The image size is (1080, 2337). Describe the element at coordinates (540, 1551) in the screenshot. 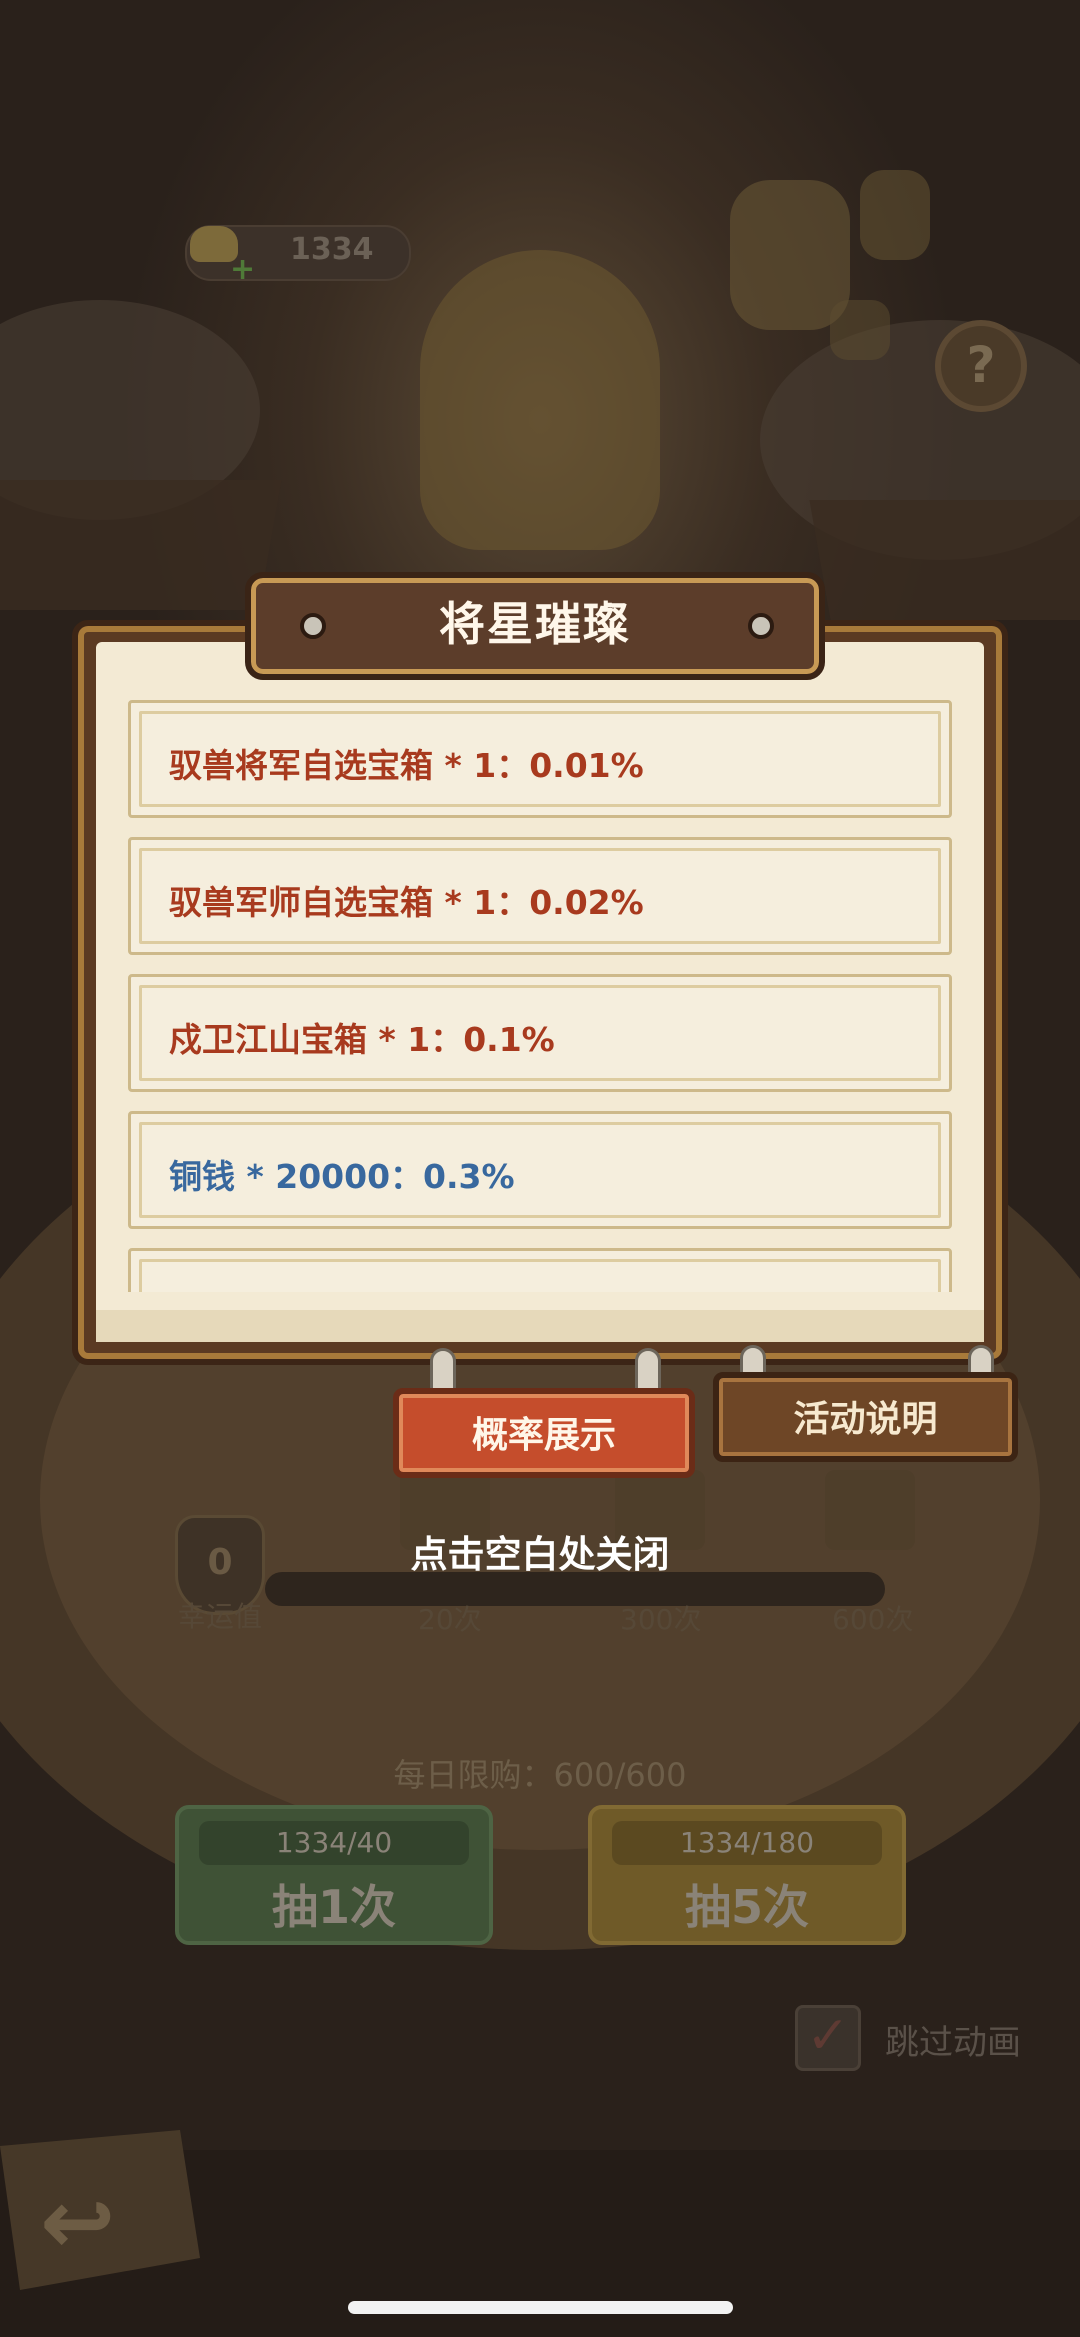

I see `close-hint-text: 点击空白处关闭` at that location.